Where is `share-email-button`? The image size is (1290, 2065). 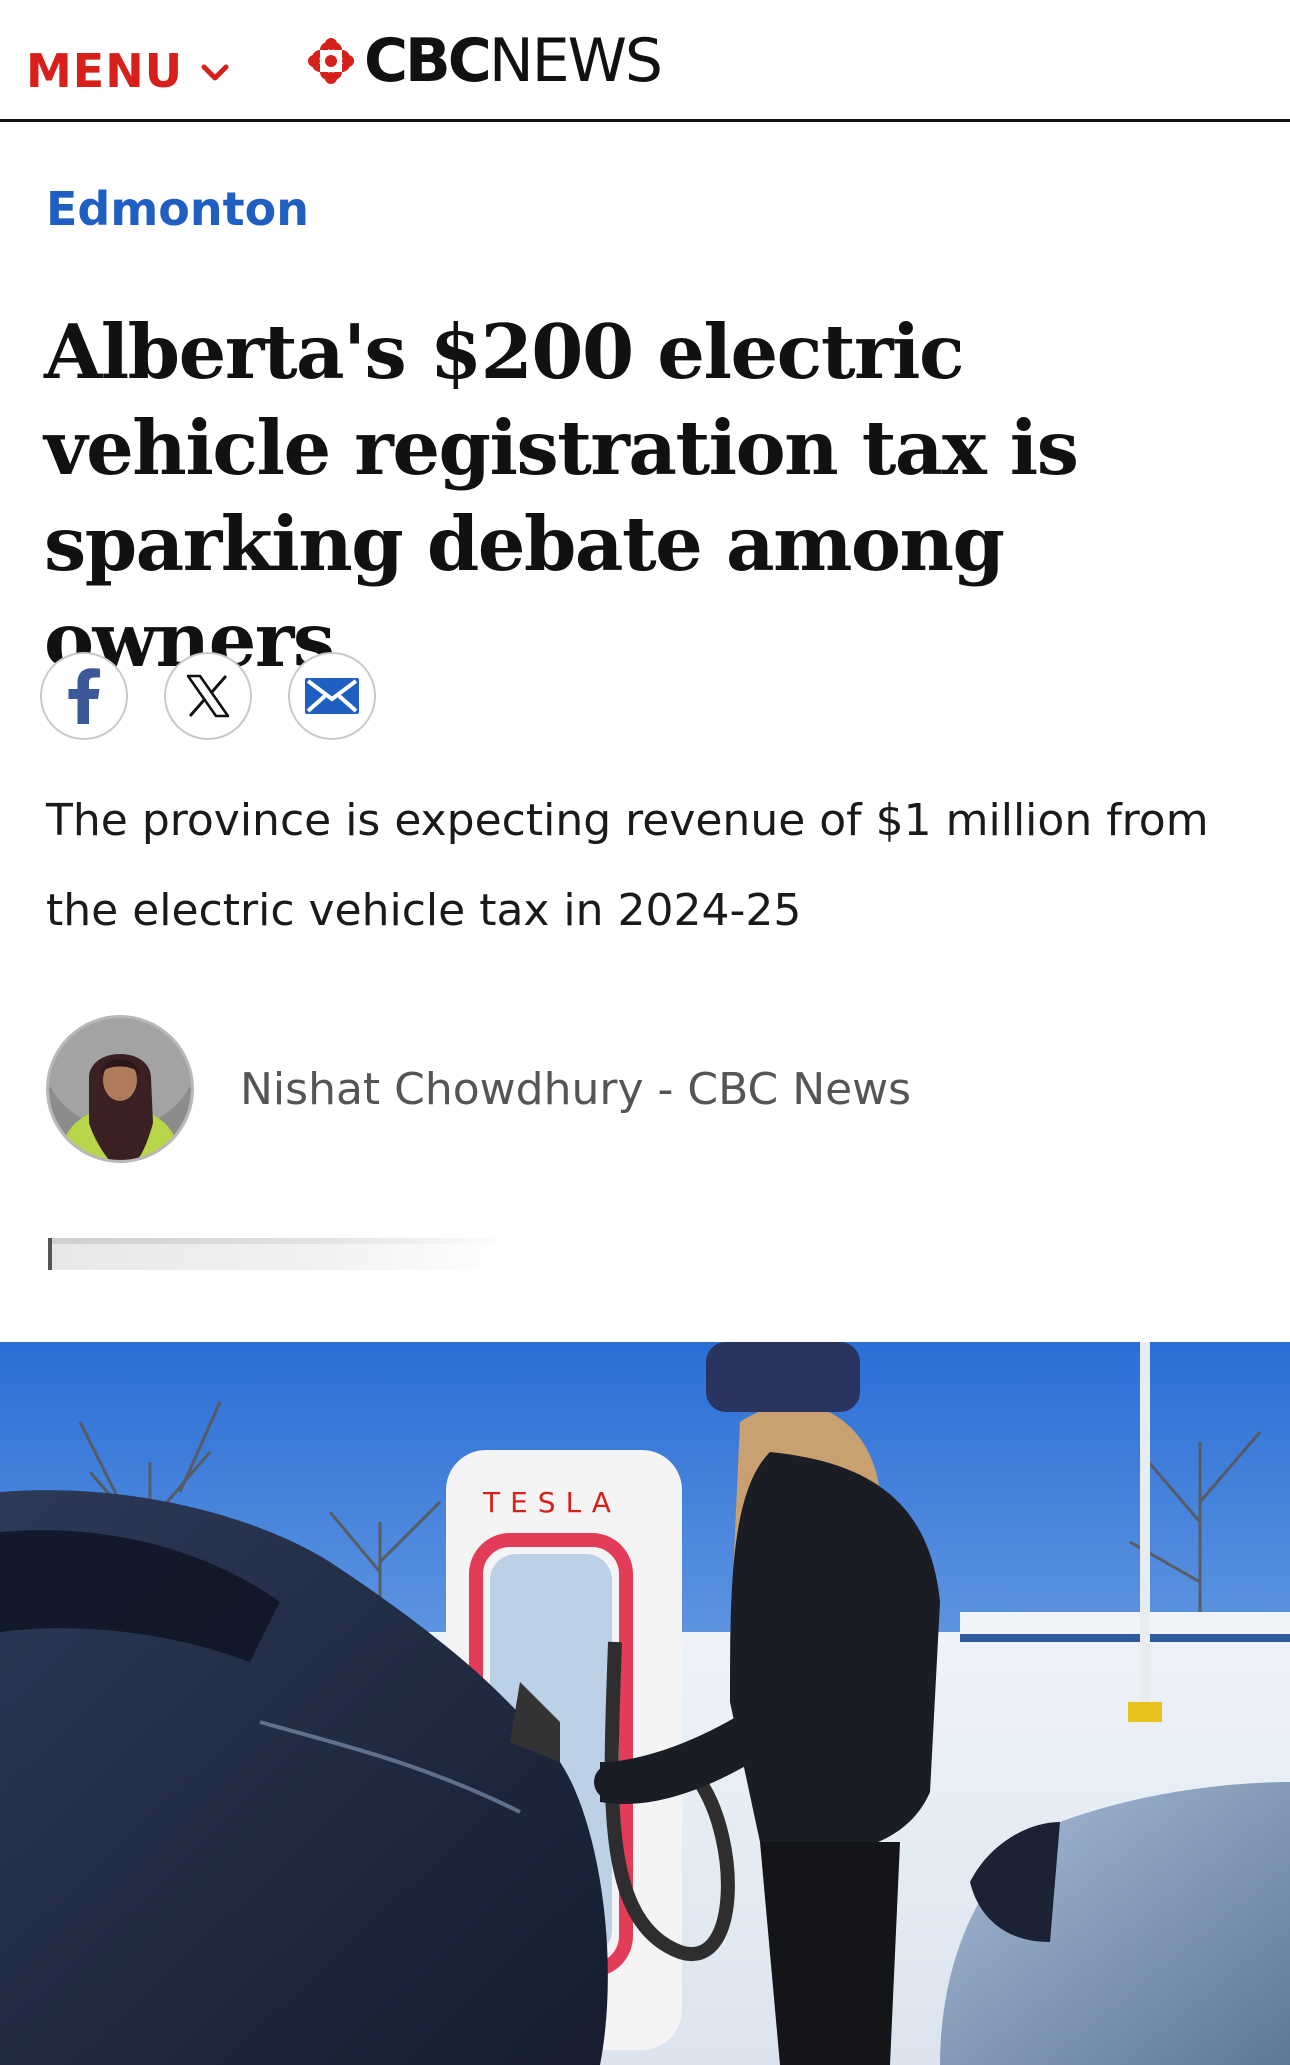
share-email-button is located at coordinates (332, 696).